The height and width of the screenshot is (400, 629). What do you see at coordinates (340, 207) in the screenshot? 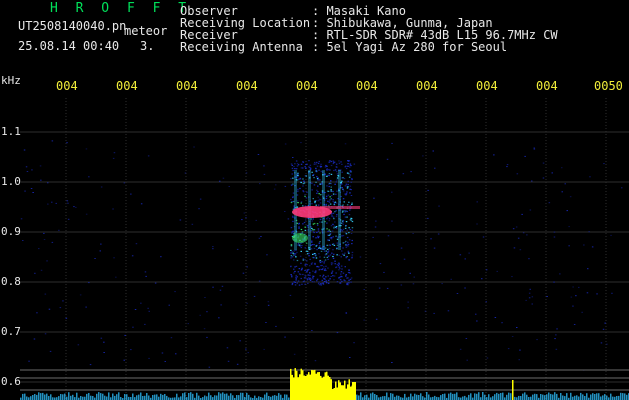
I see `echo-tail` at bounding box center [340, 207].